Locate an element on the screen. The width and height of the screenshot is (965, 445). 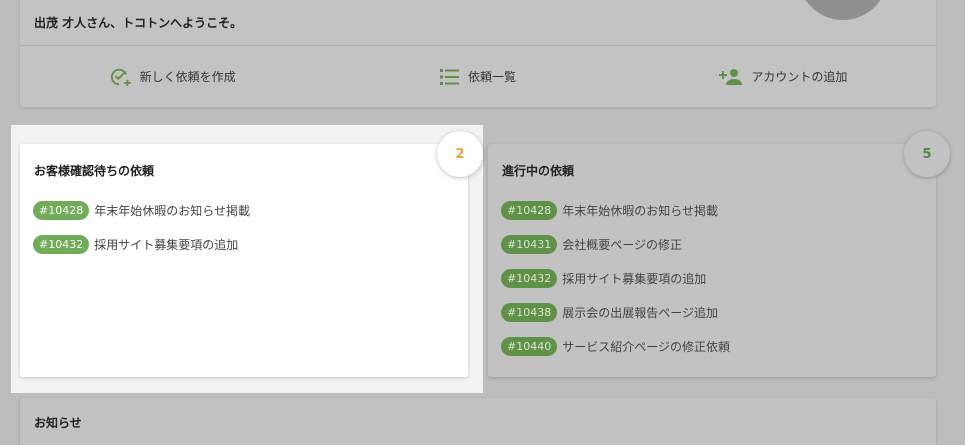
in-progress-title: 進行中の依頼 is located at coordinates (538, 171).